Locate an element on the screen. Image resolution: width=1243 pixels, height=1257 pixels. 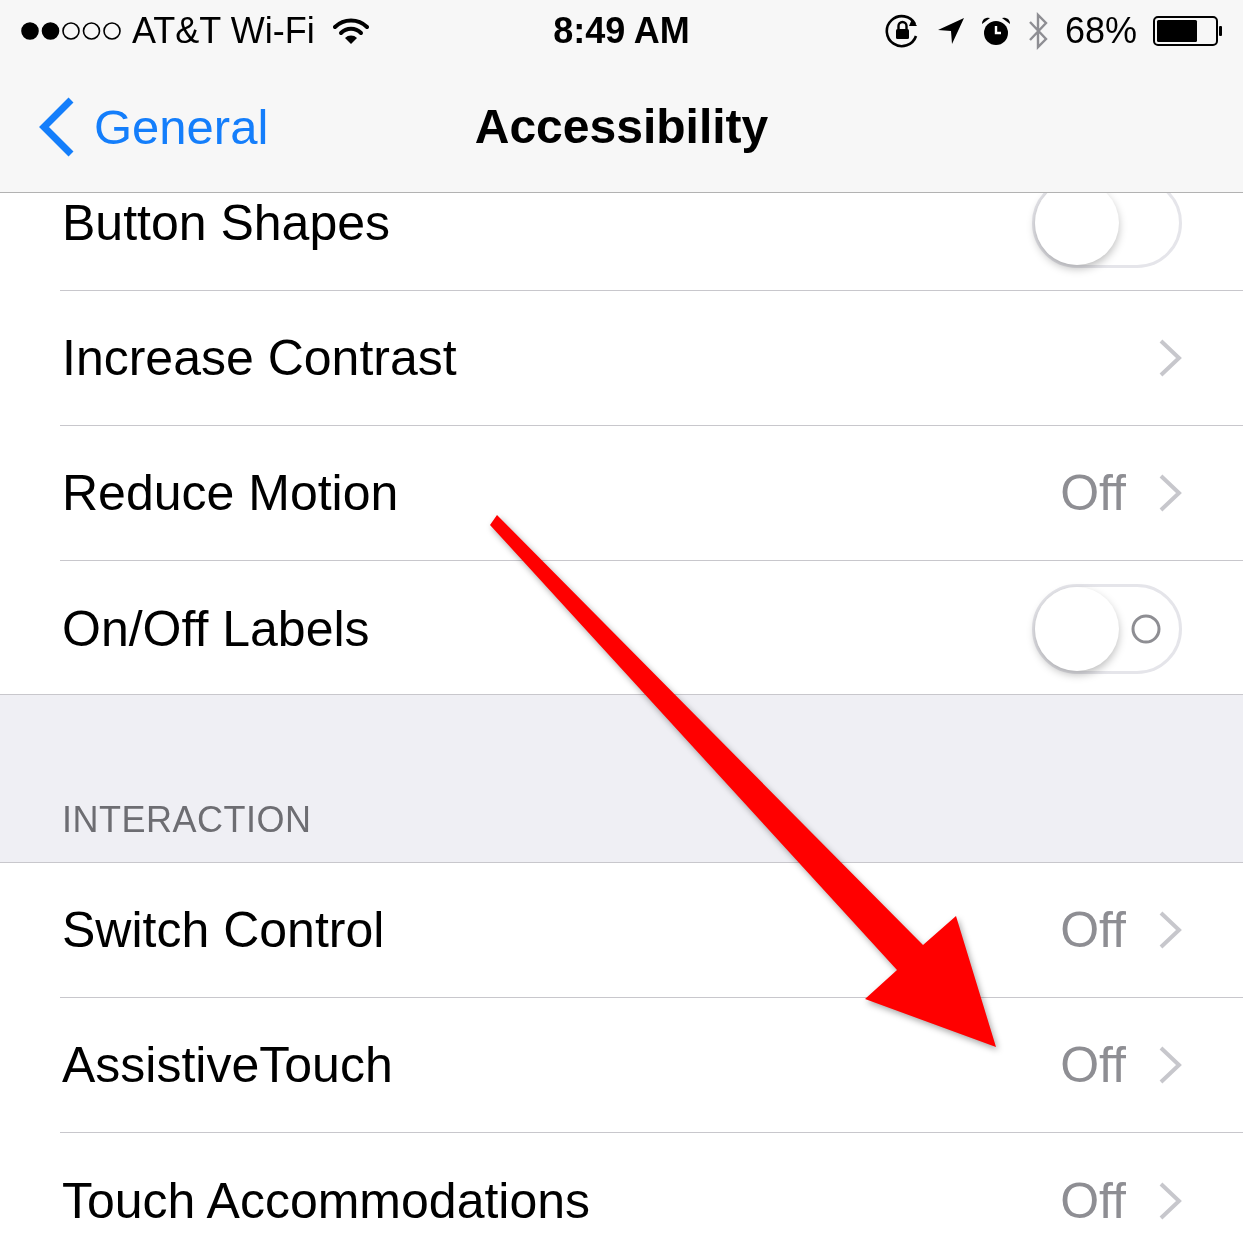
section-header: INTERACTION is located at coordinates (187, 820).